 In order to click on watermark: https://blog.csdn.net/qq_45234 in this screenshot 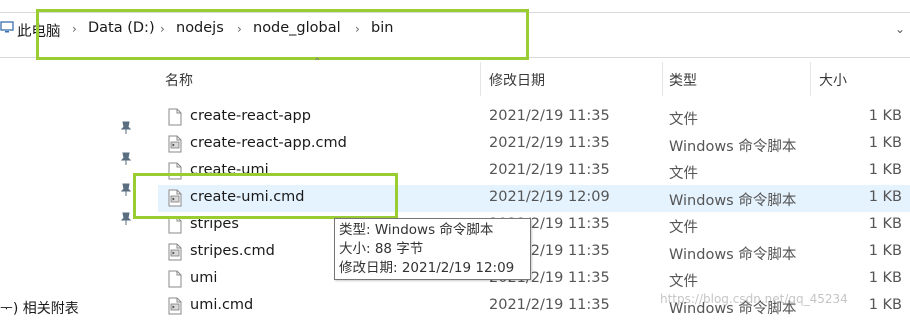, I will do `click(754, 299)`.